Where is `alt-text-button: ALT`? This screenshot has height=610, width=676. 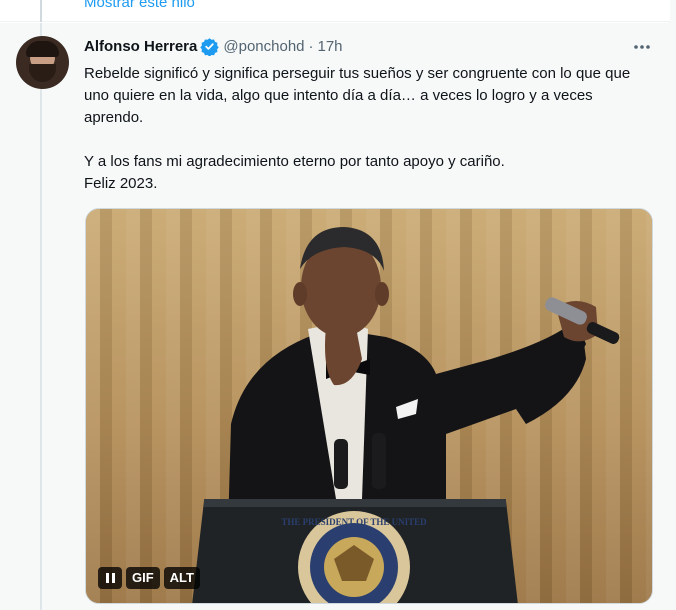
alt-text-button: ALT is located at coordinates (181, 578).